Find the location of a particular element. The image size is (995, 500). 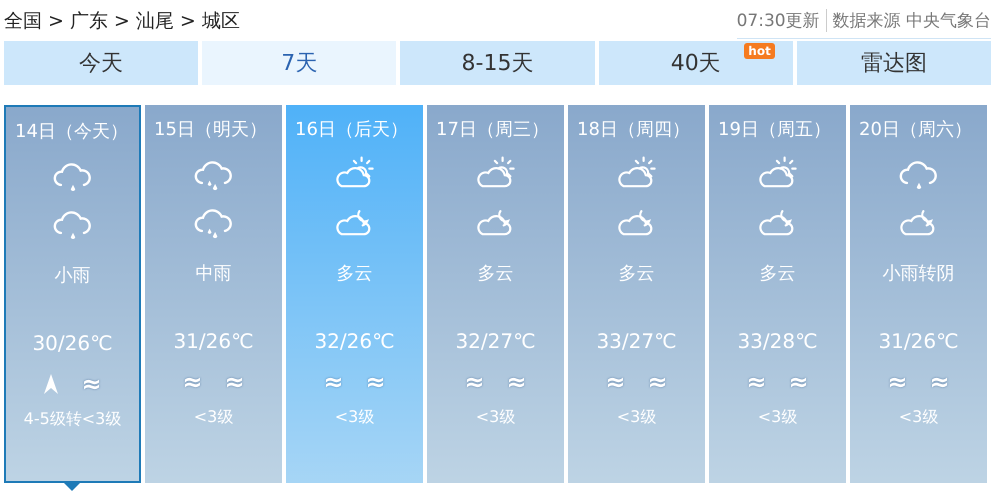

day-date: 20日（周六） is located at coordinates (915, 129).